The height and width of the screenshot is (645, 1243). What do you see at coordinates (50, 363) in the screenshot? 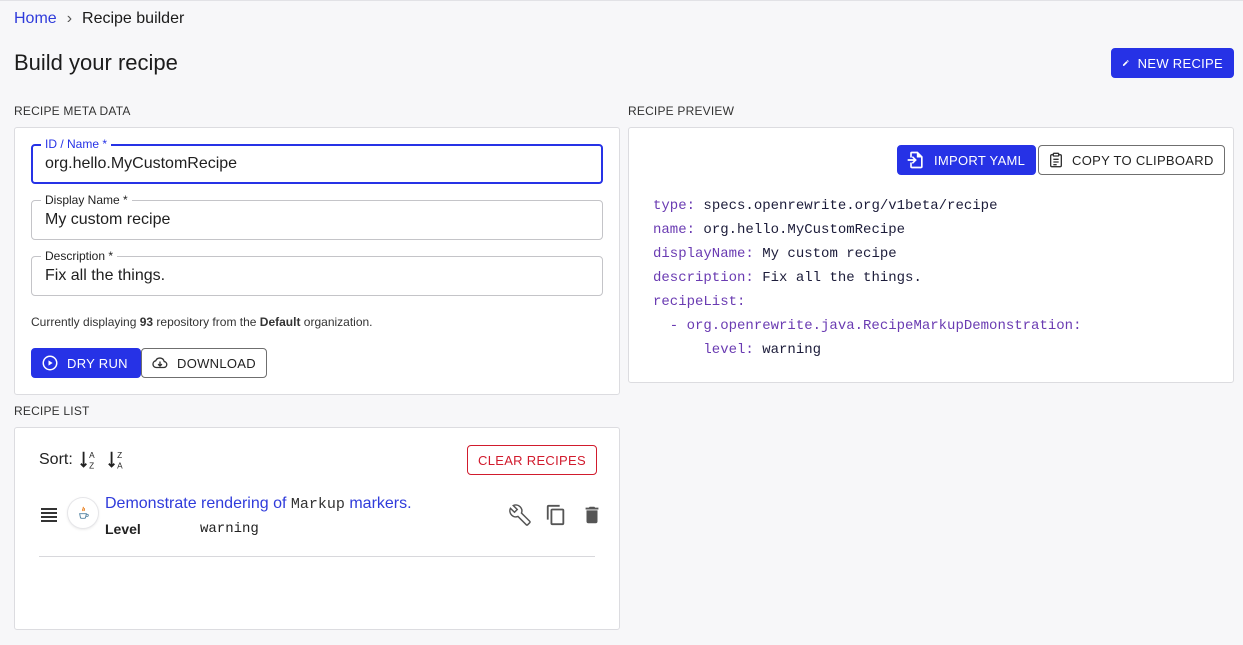
I see `play-circle-icon` at bounding box center [50, 363].